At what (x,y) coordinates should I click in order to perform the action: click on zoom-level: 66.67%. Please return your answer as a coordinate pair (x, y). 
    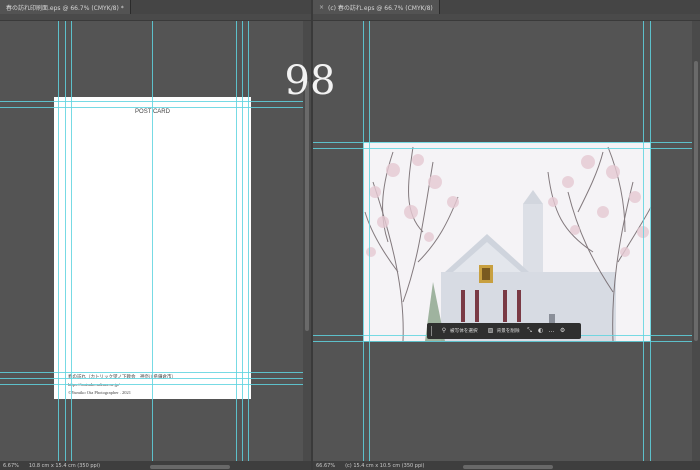
    Looking at the image, I should click on (325, 466).